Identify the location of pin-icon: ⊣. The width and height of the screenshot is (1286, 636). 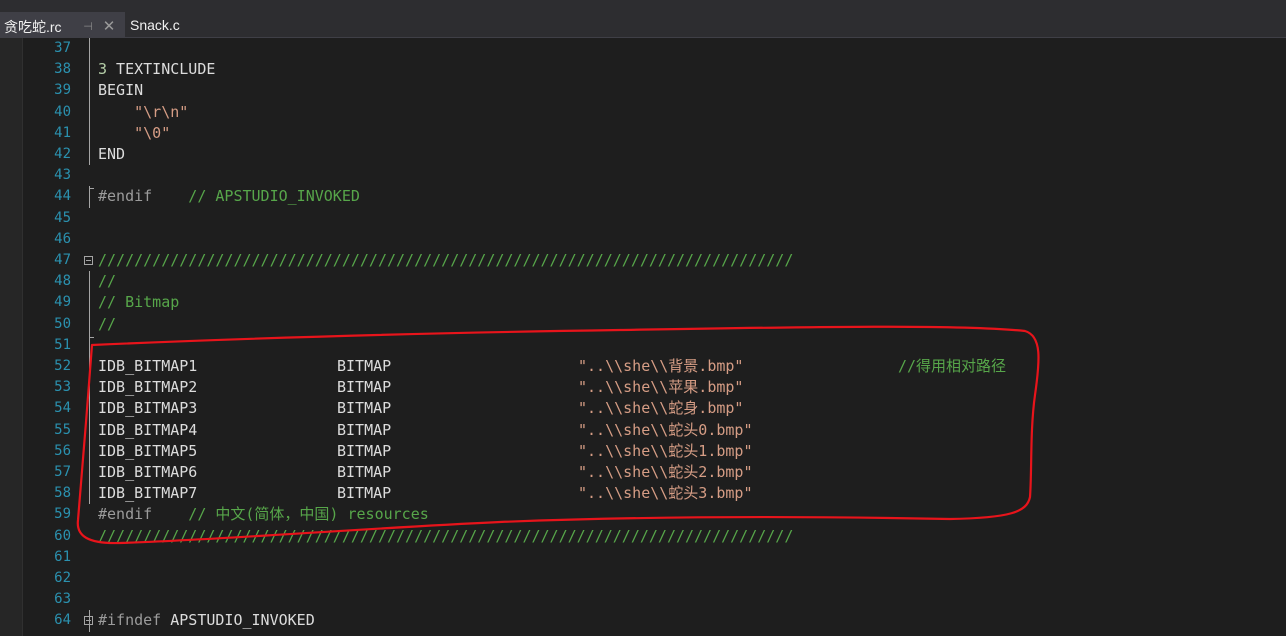
(88, 27).